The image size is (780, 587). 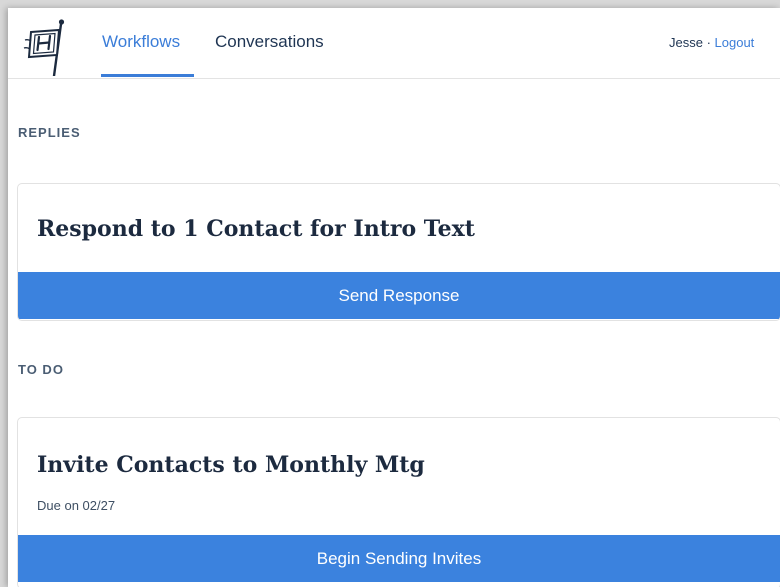 What do you see at coordinates (147, 75) in the screenshot?
I see `active-tab-indicator` at bounding box center [147, 75].